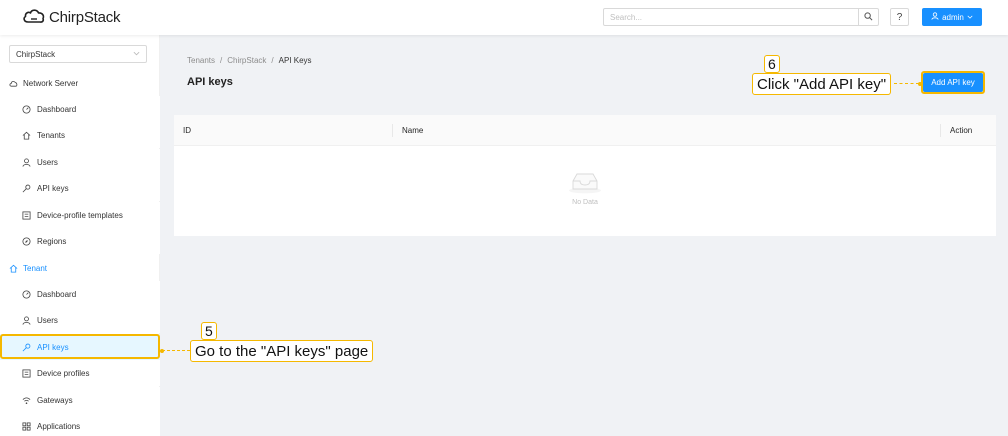 The height and width of the screenshot is (436, 1008). Describe the element at coordinates (585, 184) in the screenshot. I see `empty-inbox-icon` at that location.